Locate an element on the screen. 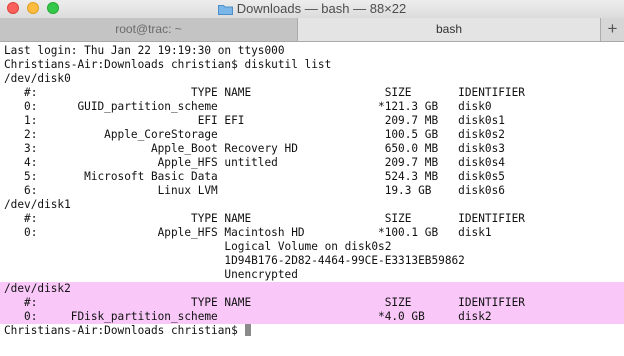  terminal-line: 4: Apple_HFS untitled 209.7 MB disk0s4 is located at coordinates (314, 163).